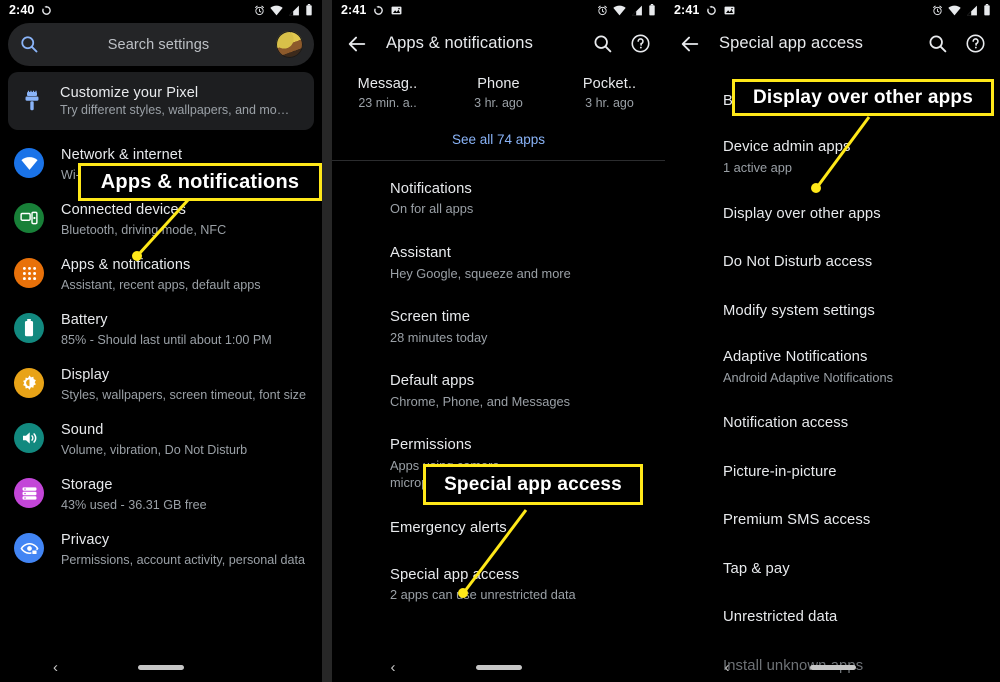 This screenshot has height=682, width=1000. Describe the element at coordinates (780, 471) in the screenshot. I see `list-item-title: Picture-in-picture` at that location.